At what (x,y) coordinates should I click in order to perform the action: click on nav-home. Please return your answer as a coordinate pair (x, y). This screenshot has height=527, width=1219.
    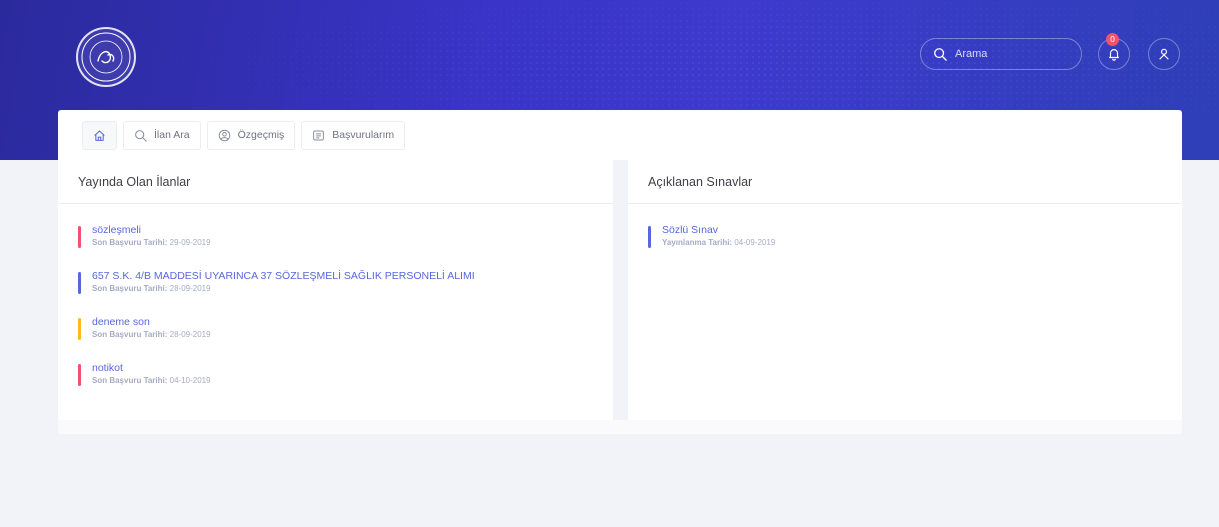
    Looking at the image, I should click on (99, 135).